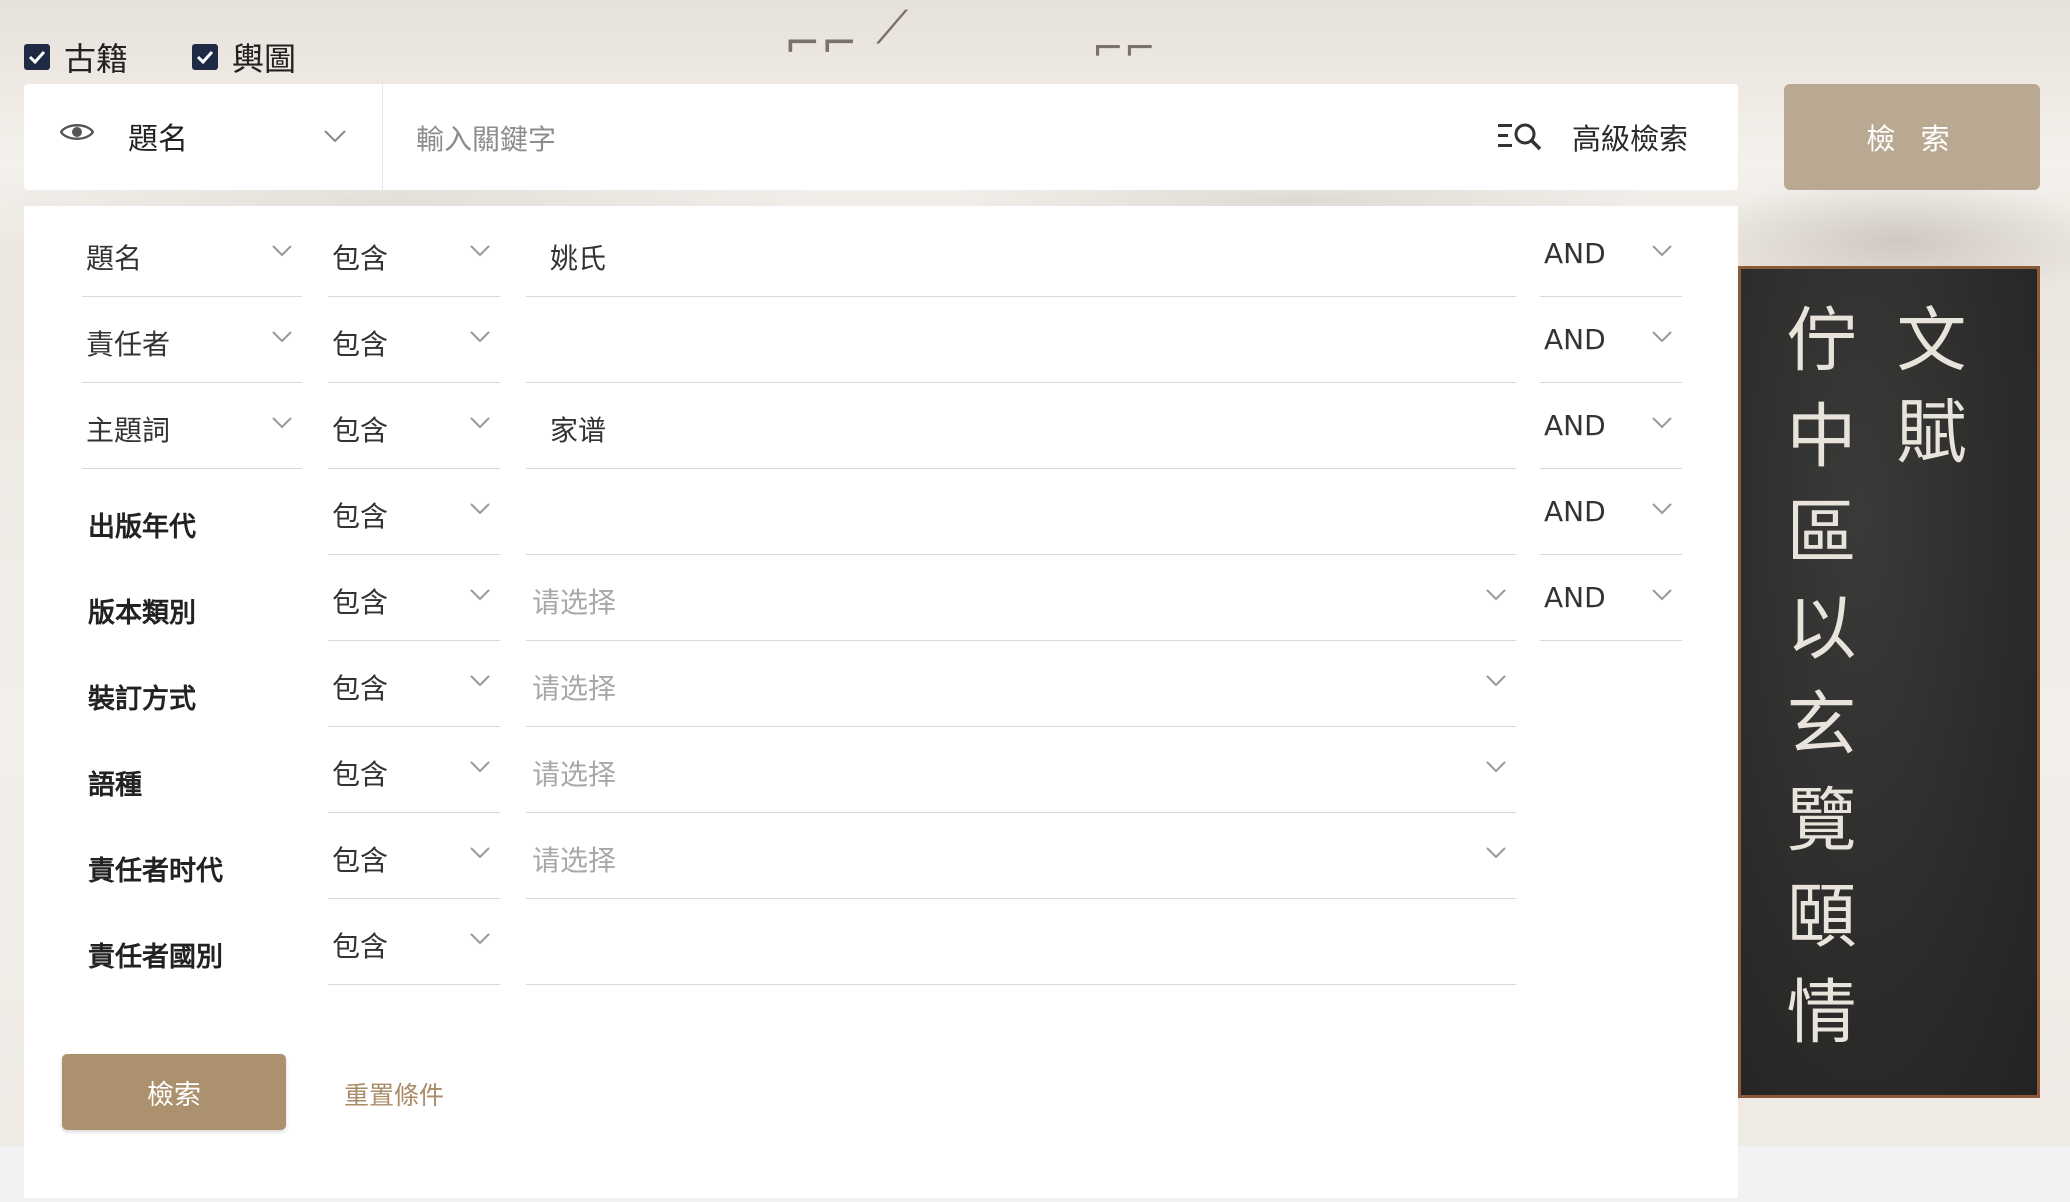 This screenshot has height=1202, width=2070. I want to click on filter-ancient-books: 古籍, so click(76, 57).